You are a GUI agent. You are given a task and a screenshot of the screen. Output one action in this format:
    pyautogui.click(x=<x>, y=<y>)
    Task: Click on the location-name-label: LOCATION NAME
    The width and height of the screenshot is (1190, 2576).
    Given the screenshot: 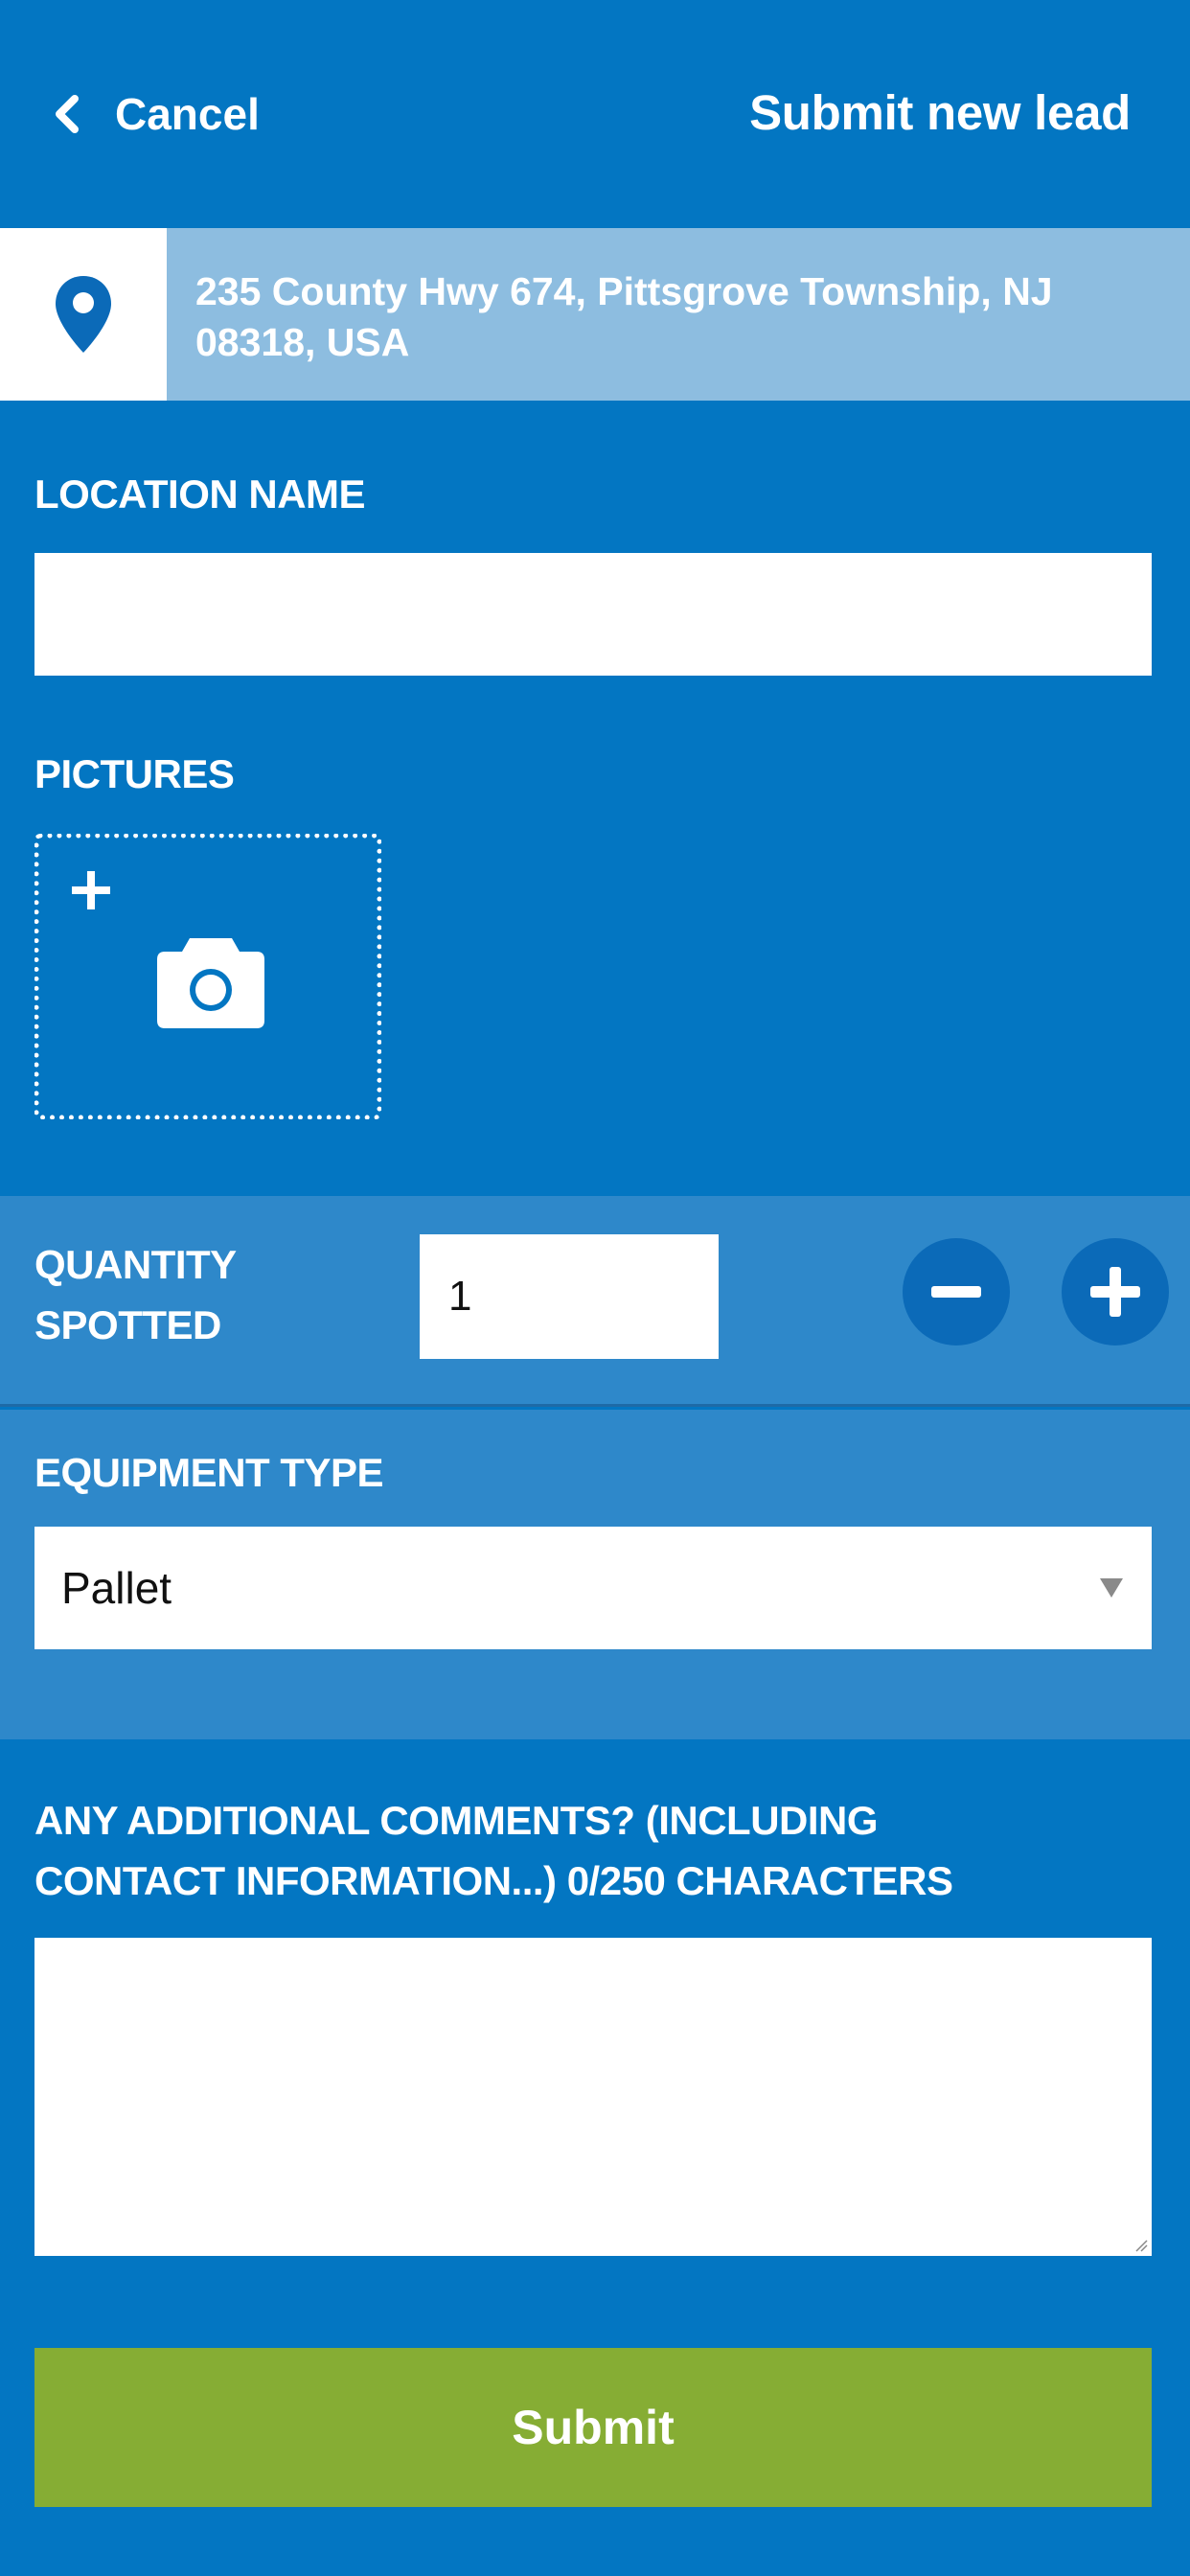 What is the action you would take?
    pyautogui.click(x=200, y=494)
    